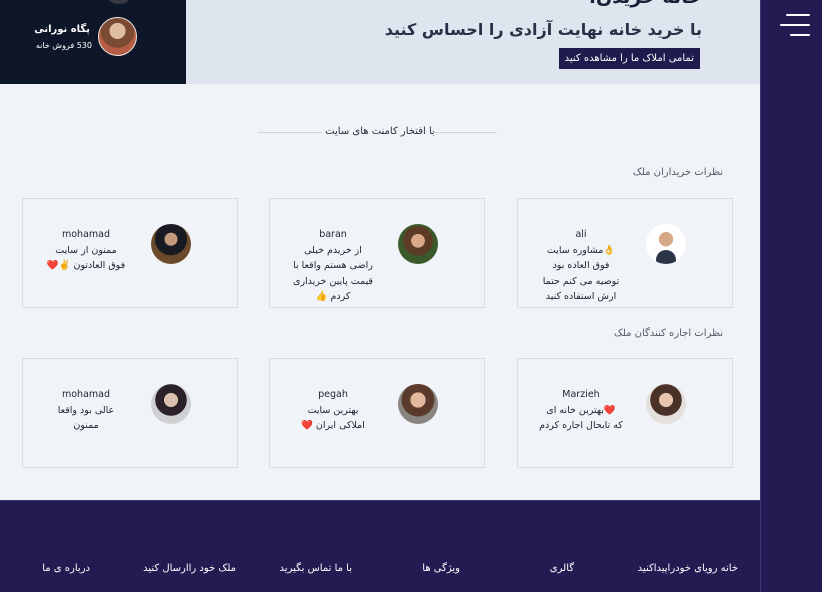 This screenshot has height=592, width=822. I want to click on comment-card: mohamad عالی بود واقعا ممنون, so click(130, 413).